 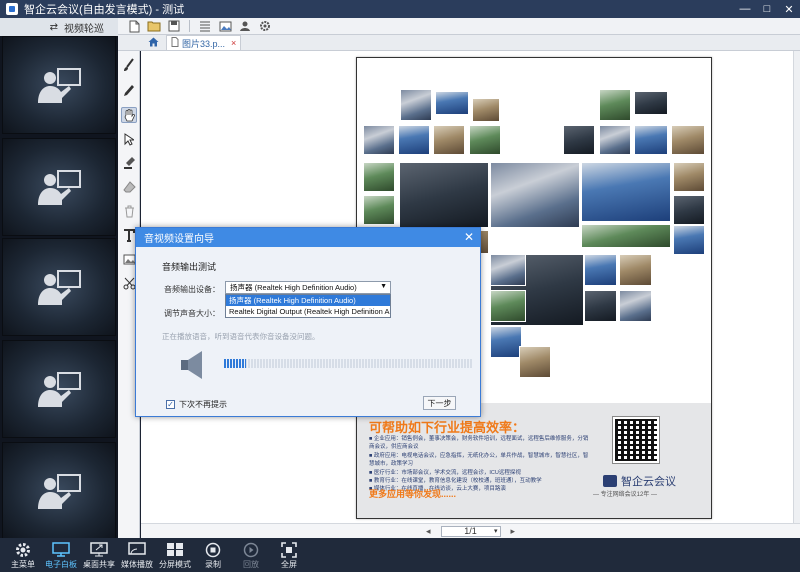 What do you see at coordinates (129, 91) in the screenshot?
I see `pen-icon` at bounding box center [129, 91].